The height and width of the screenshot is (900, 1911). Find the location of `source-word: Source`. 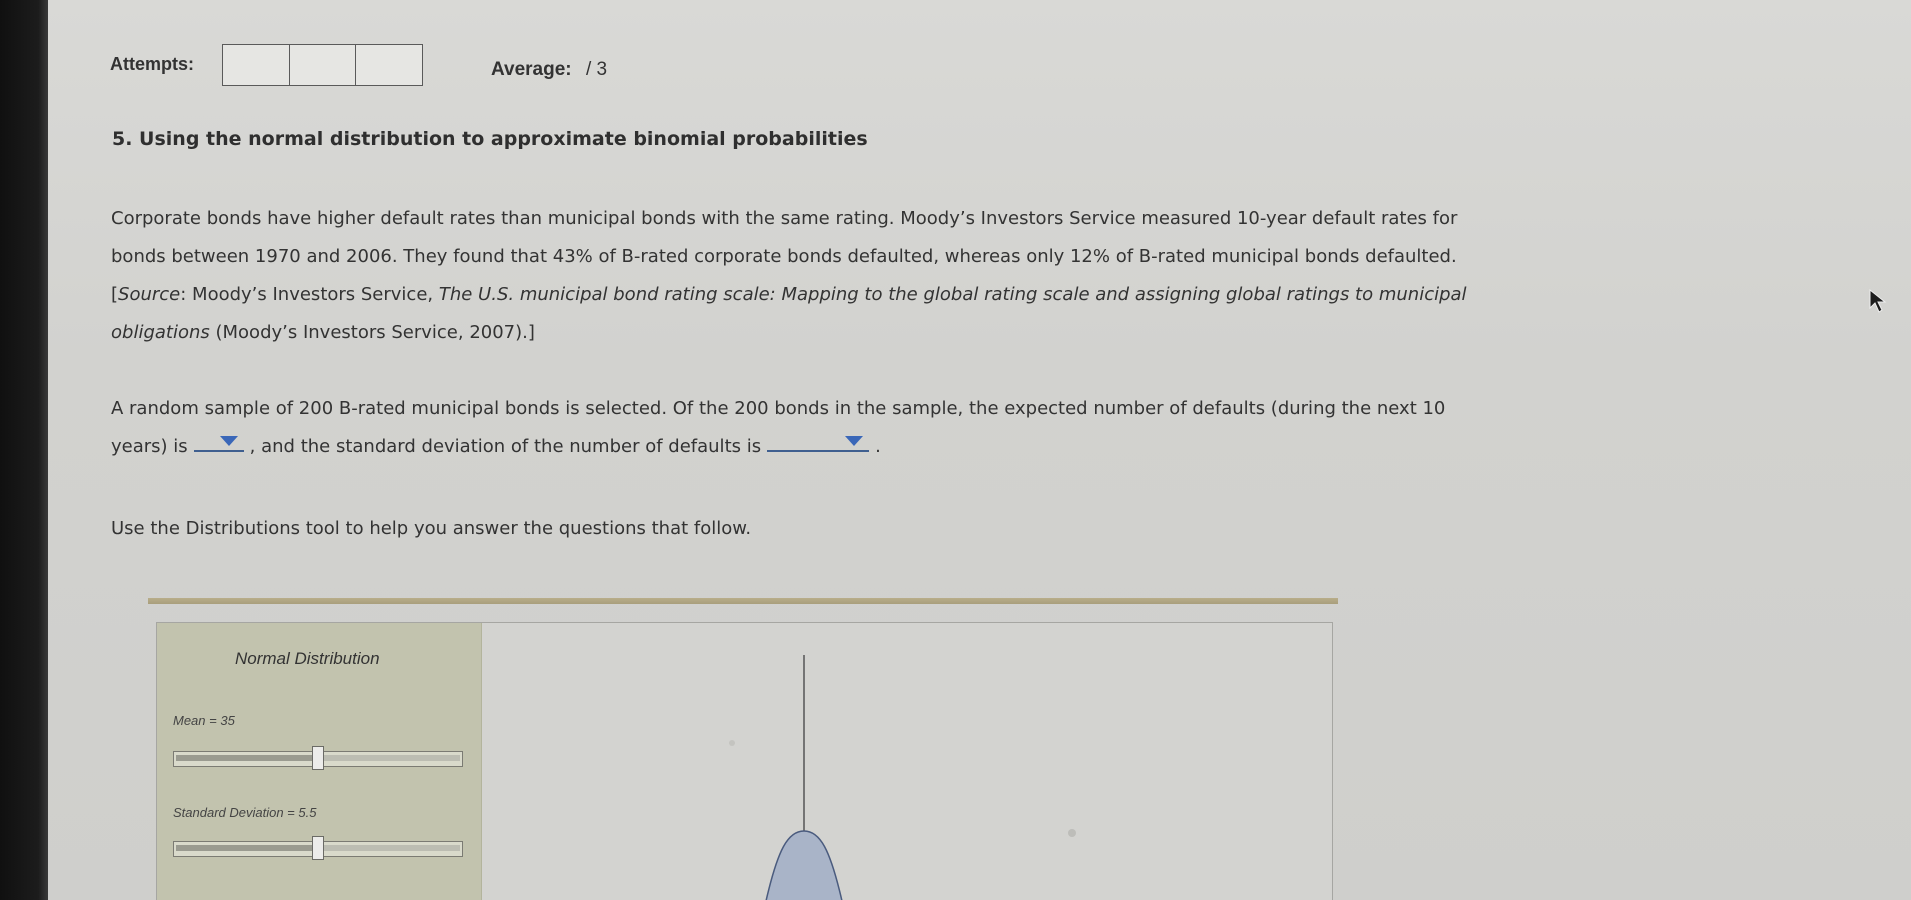

source-word: Source is located at coordinates (149, 294).